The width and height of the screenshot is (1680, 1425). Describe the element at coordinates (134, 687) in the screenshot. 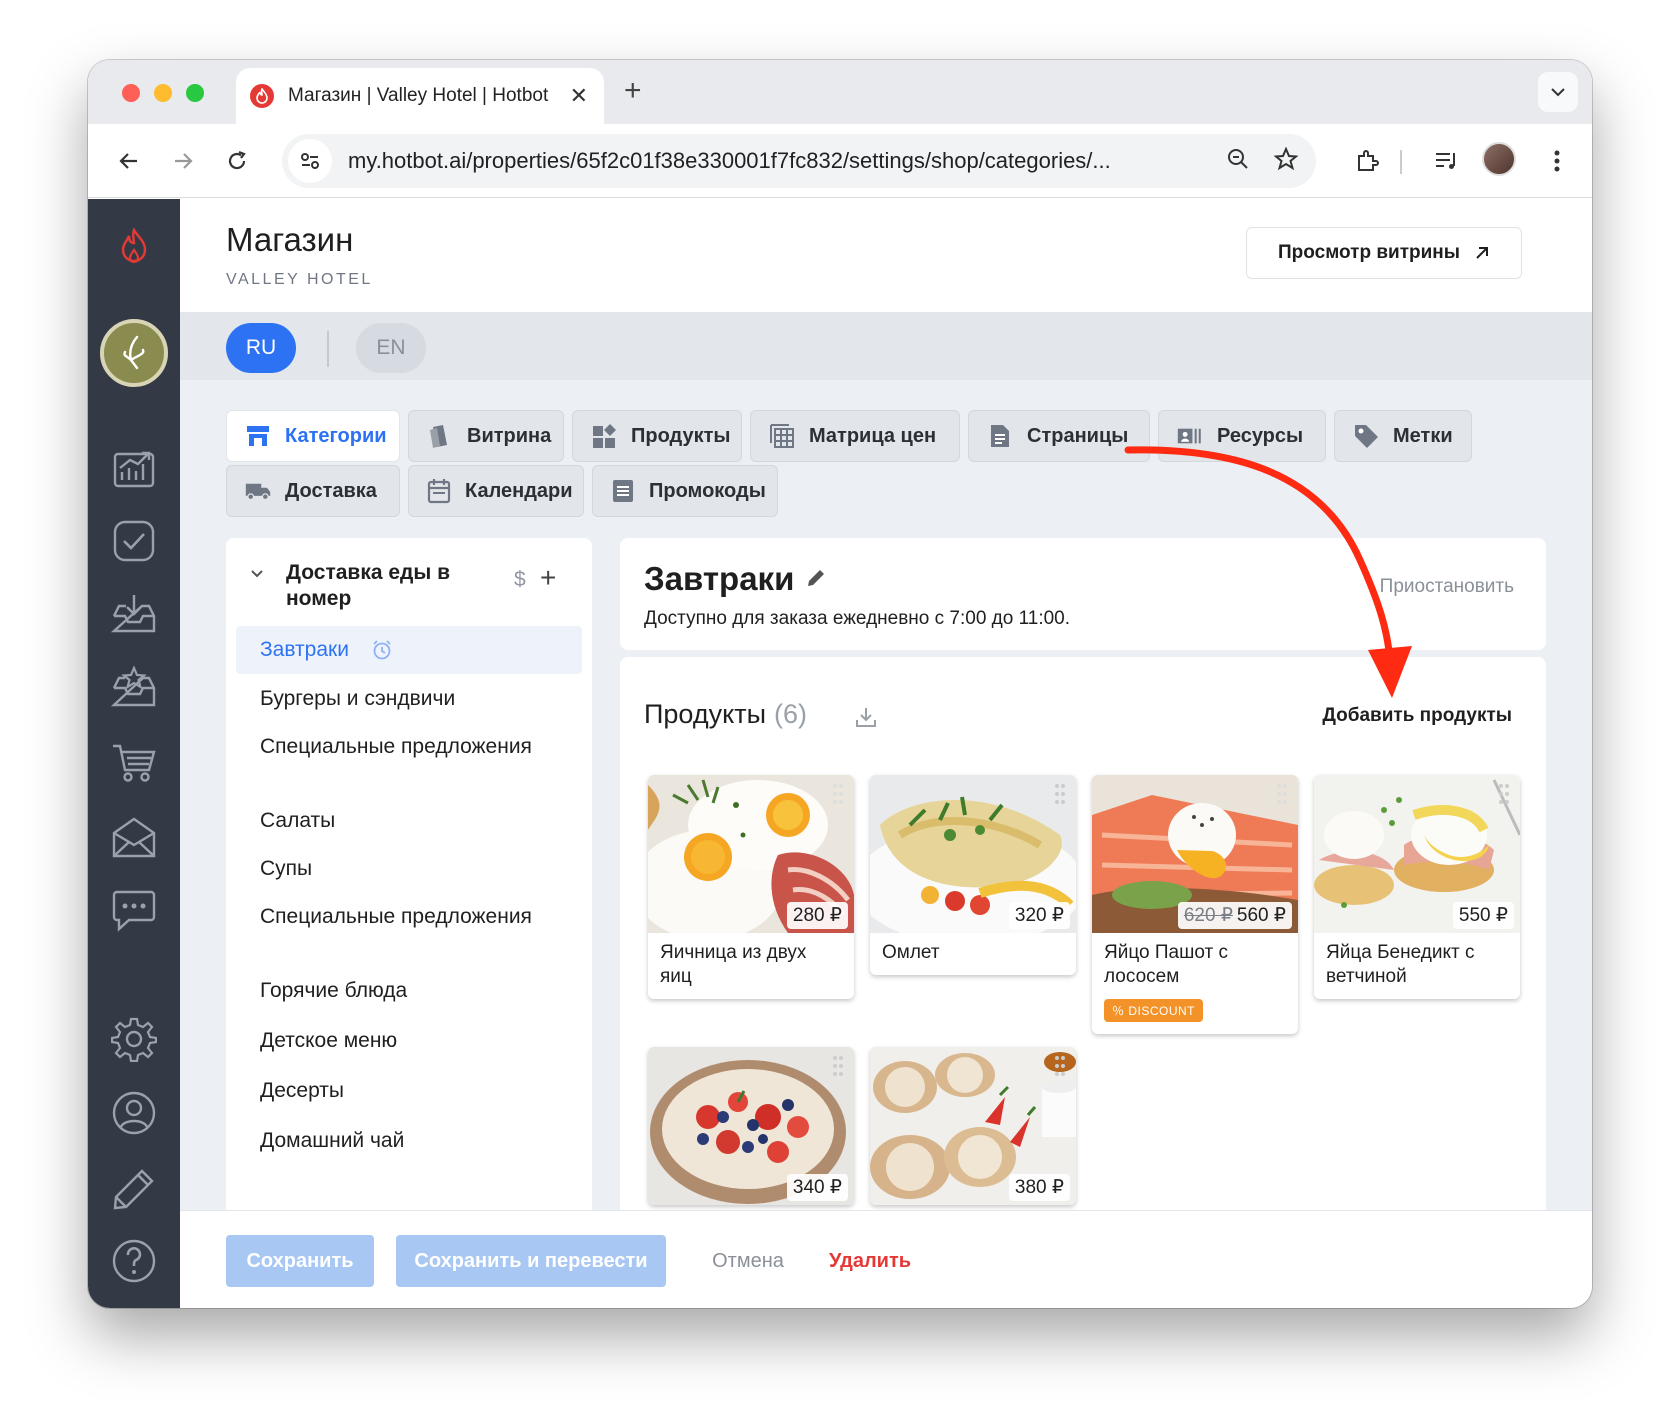

I see `reviews-star-icon` at that location.